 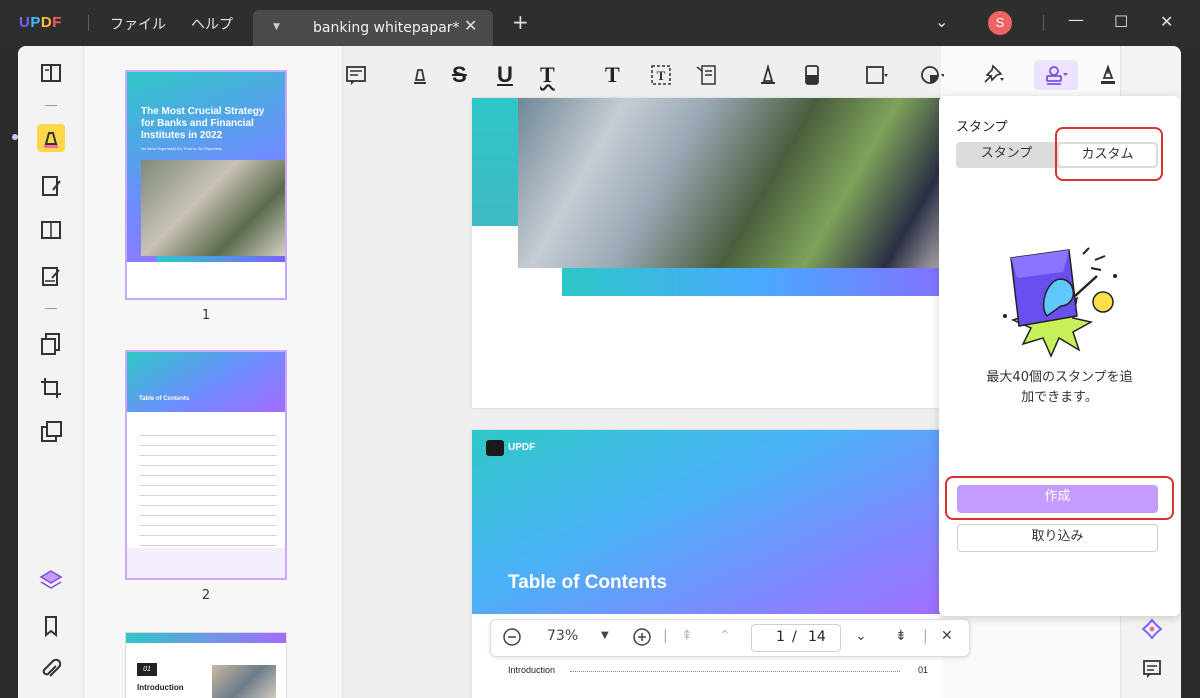 I want to click on thumbnail-photo, so click(x=213, y=208).